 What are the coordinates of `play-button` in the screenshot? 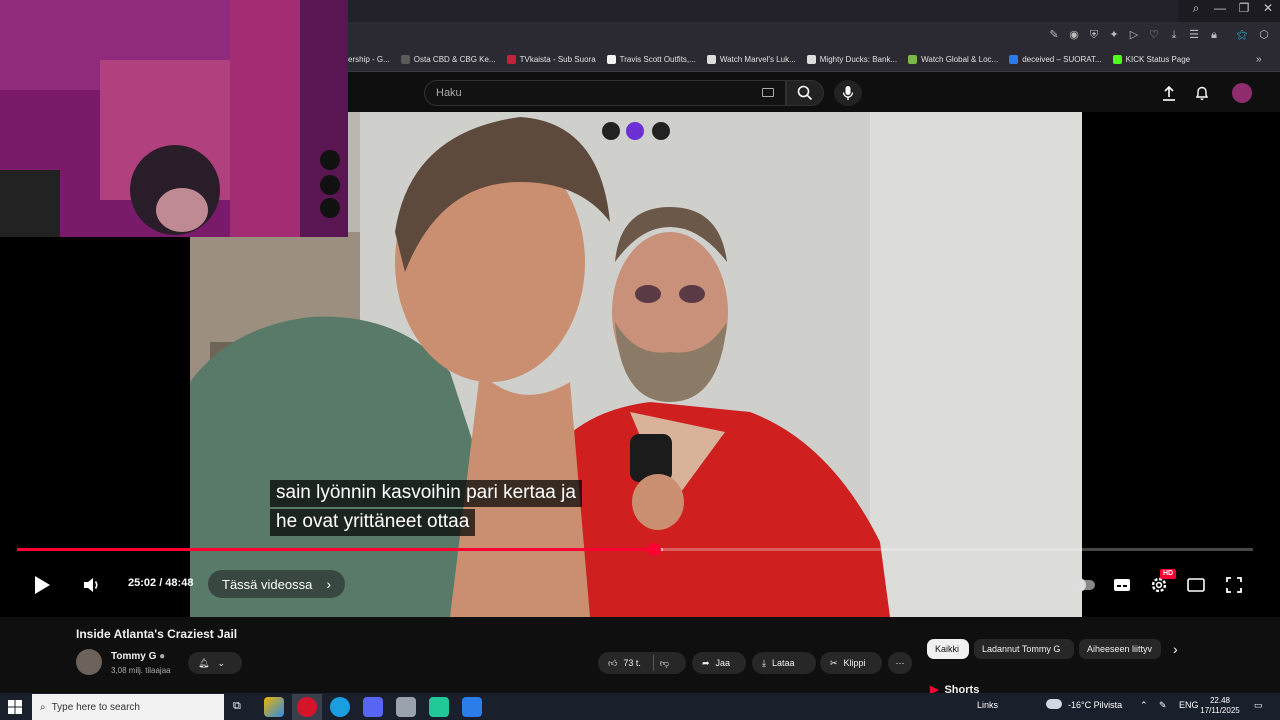 It's located at (42, 585).